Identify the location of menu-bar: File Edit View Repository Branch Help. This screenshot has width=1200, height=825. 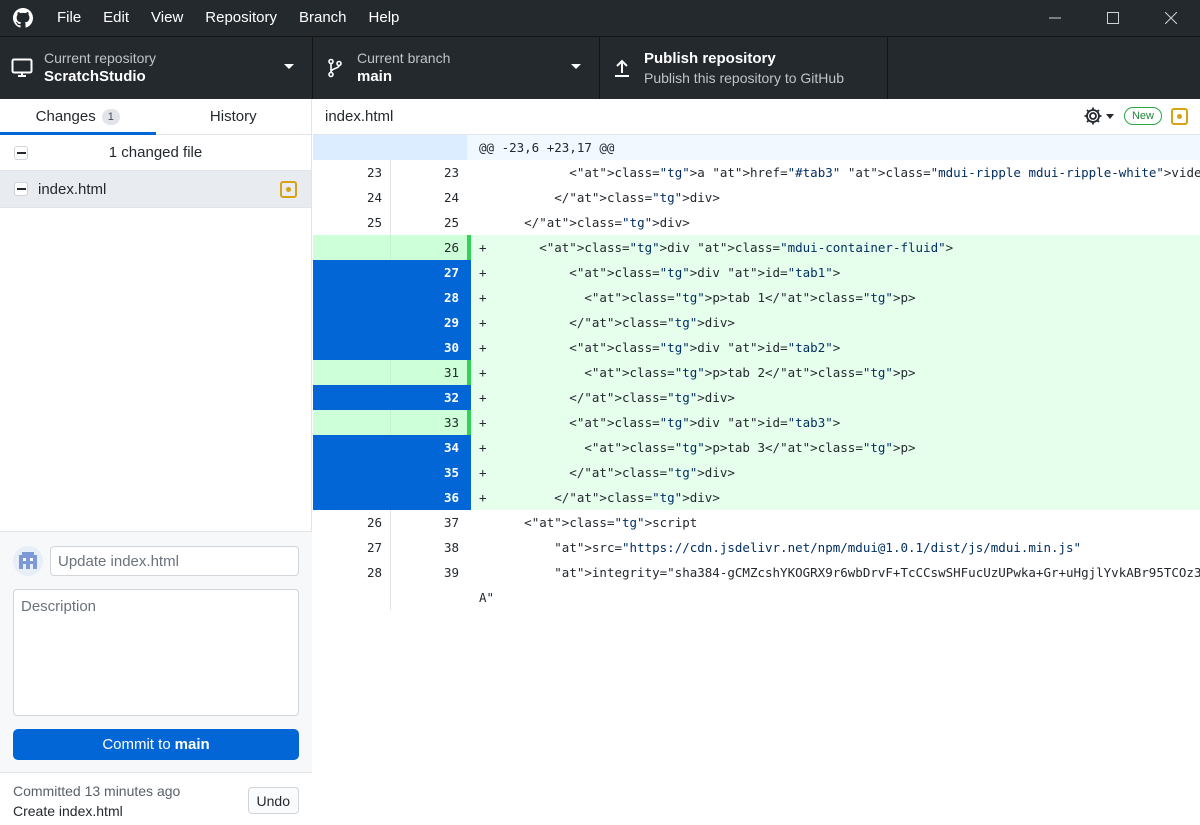
(228, 18).